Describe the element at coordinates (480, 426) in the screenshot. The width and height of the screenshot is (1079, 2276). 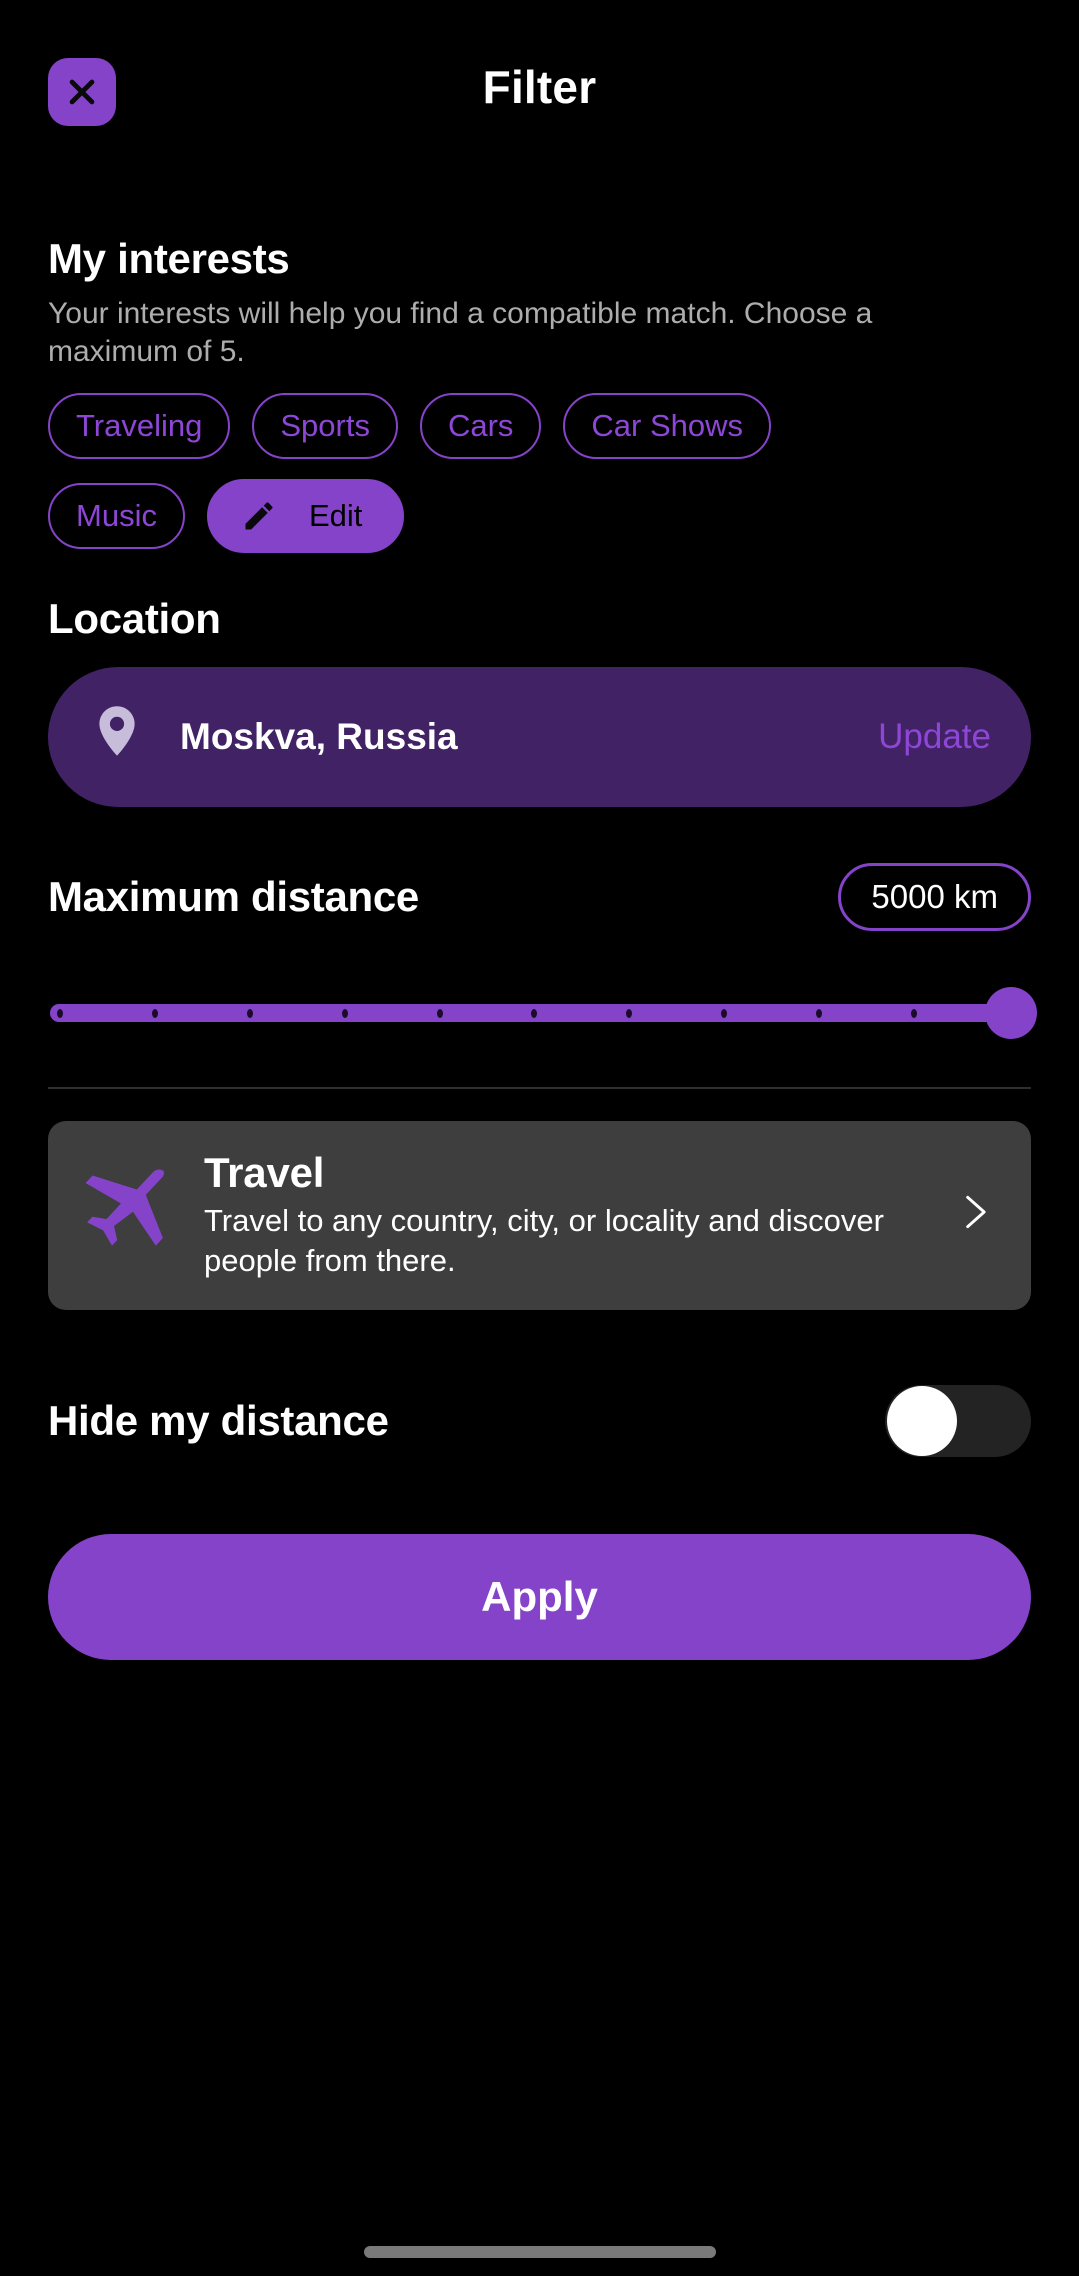
I see `interest-chip-cars: Cars` at that location.